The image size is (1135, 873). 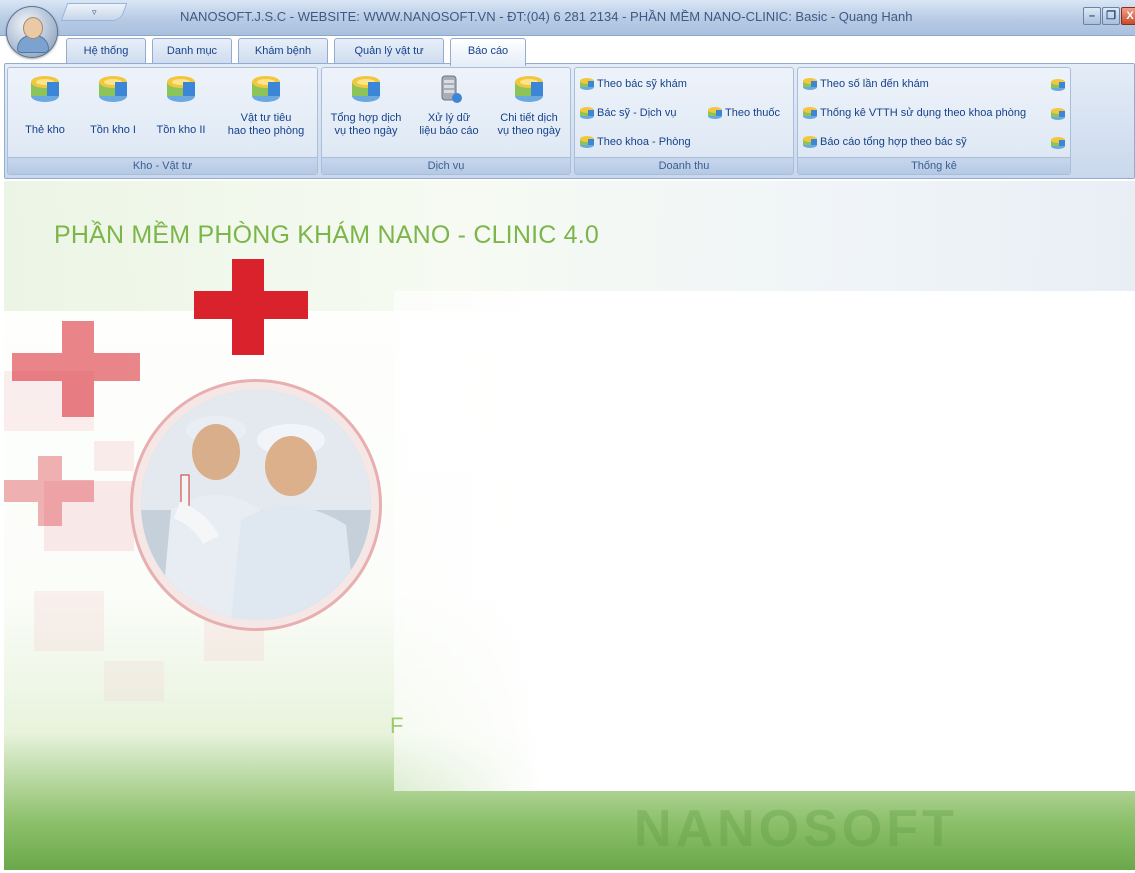 I want to click on vat-tu-tieu-hao-button: Vật tư tiêu hao theo phòng, so click(x=266, y=106).